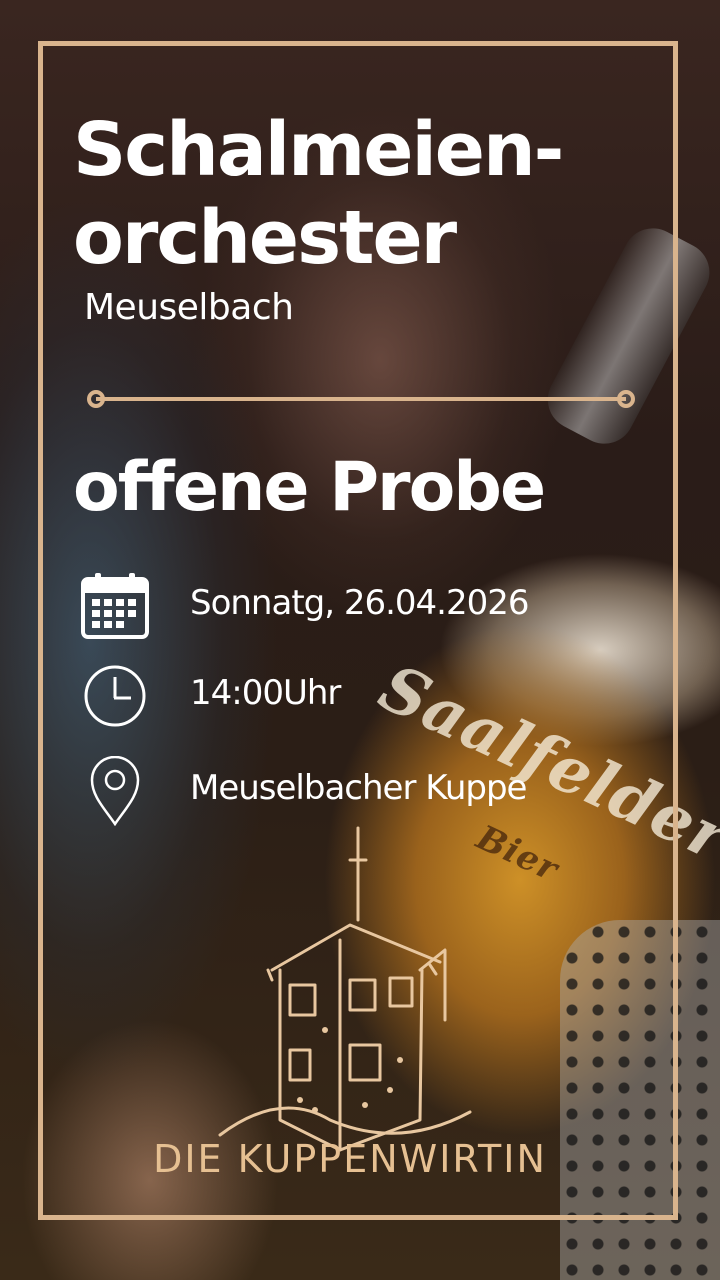  Describe the element at coordinates (350, 1159) in the screenshot. I see `logo-text: DIE KUPPENWIRTIN` at that location.